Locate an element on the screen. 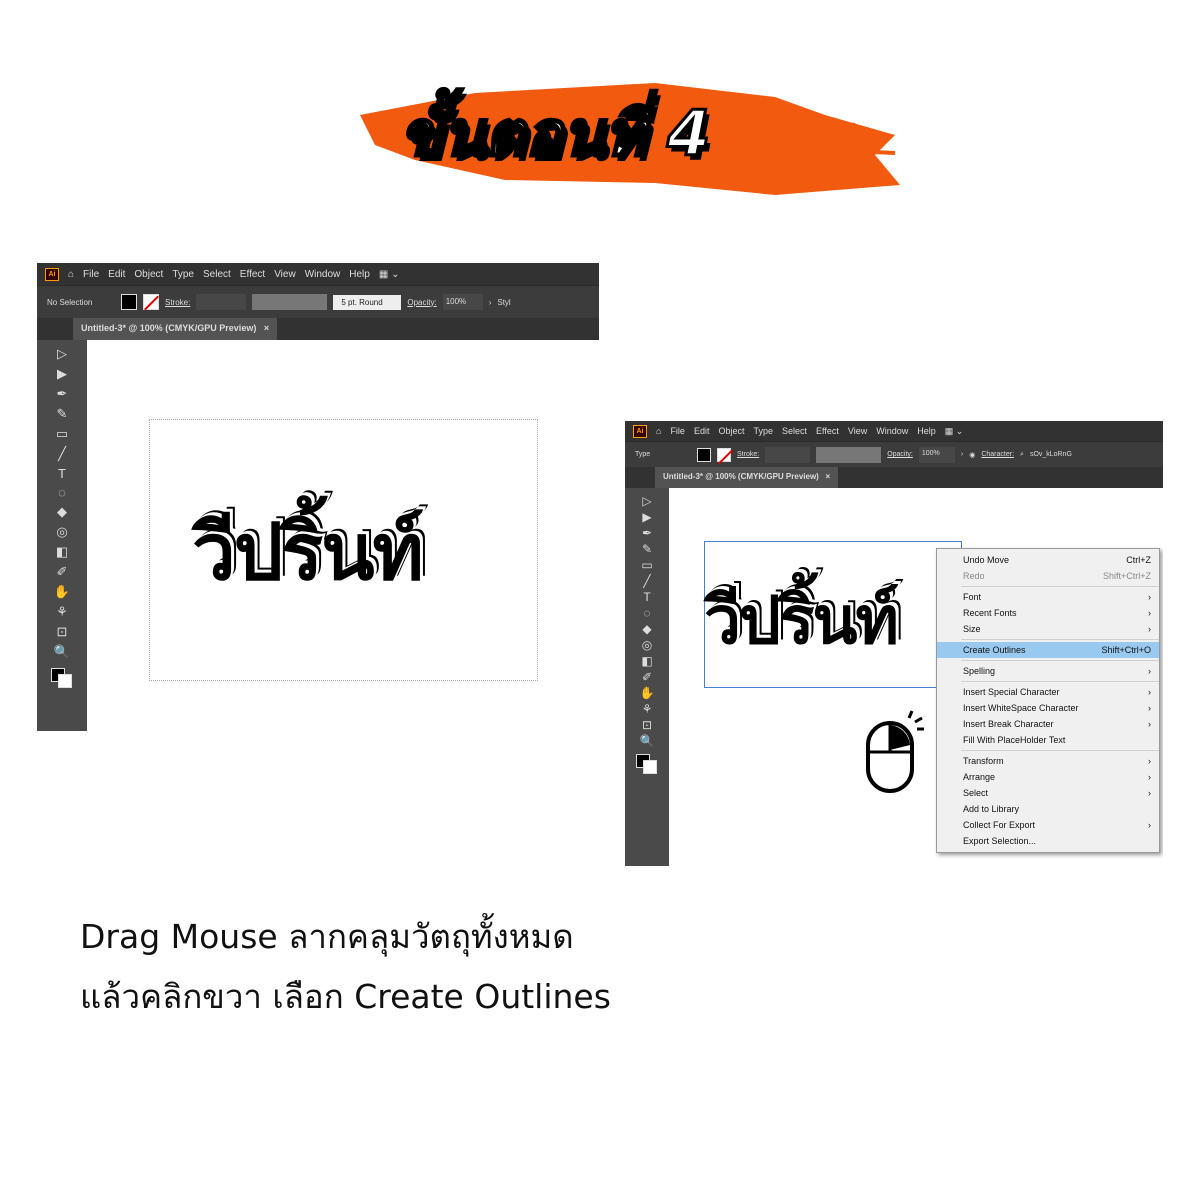 This screenshot has height=1200, width=1200. context-menu-item-insert-special-character: Insert Special Character › is located at coordinates (1048, 692).